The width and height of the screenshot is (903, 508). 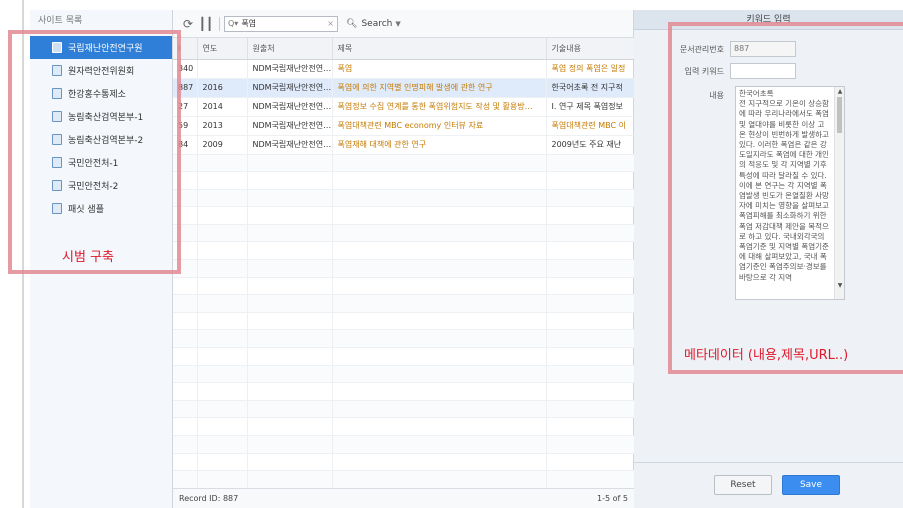 What do you see at coordinates (185, 69) in the screenshot?
I see `cell-id: 340` at bounding box center [185, 69].